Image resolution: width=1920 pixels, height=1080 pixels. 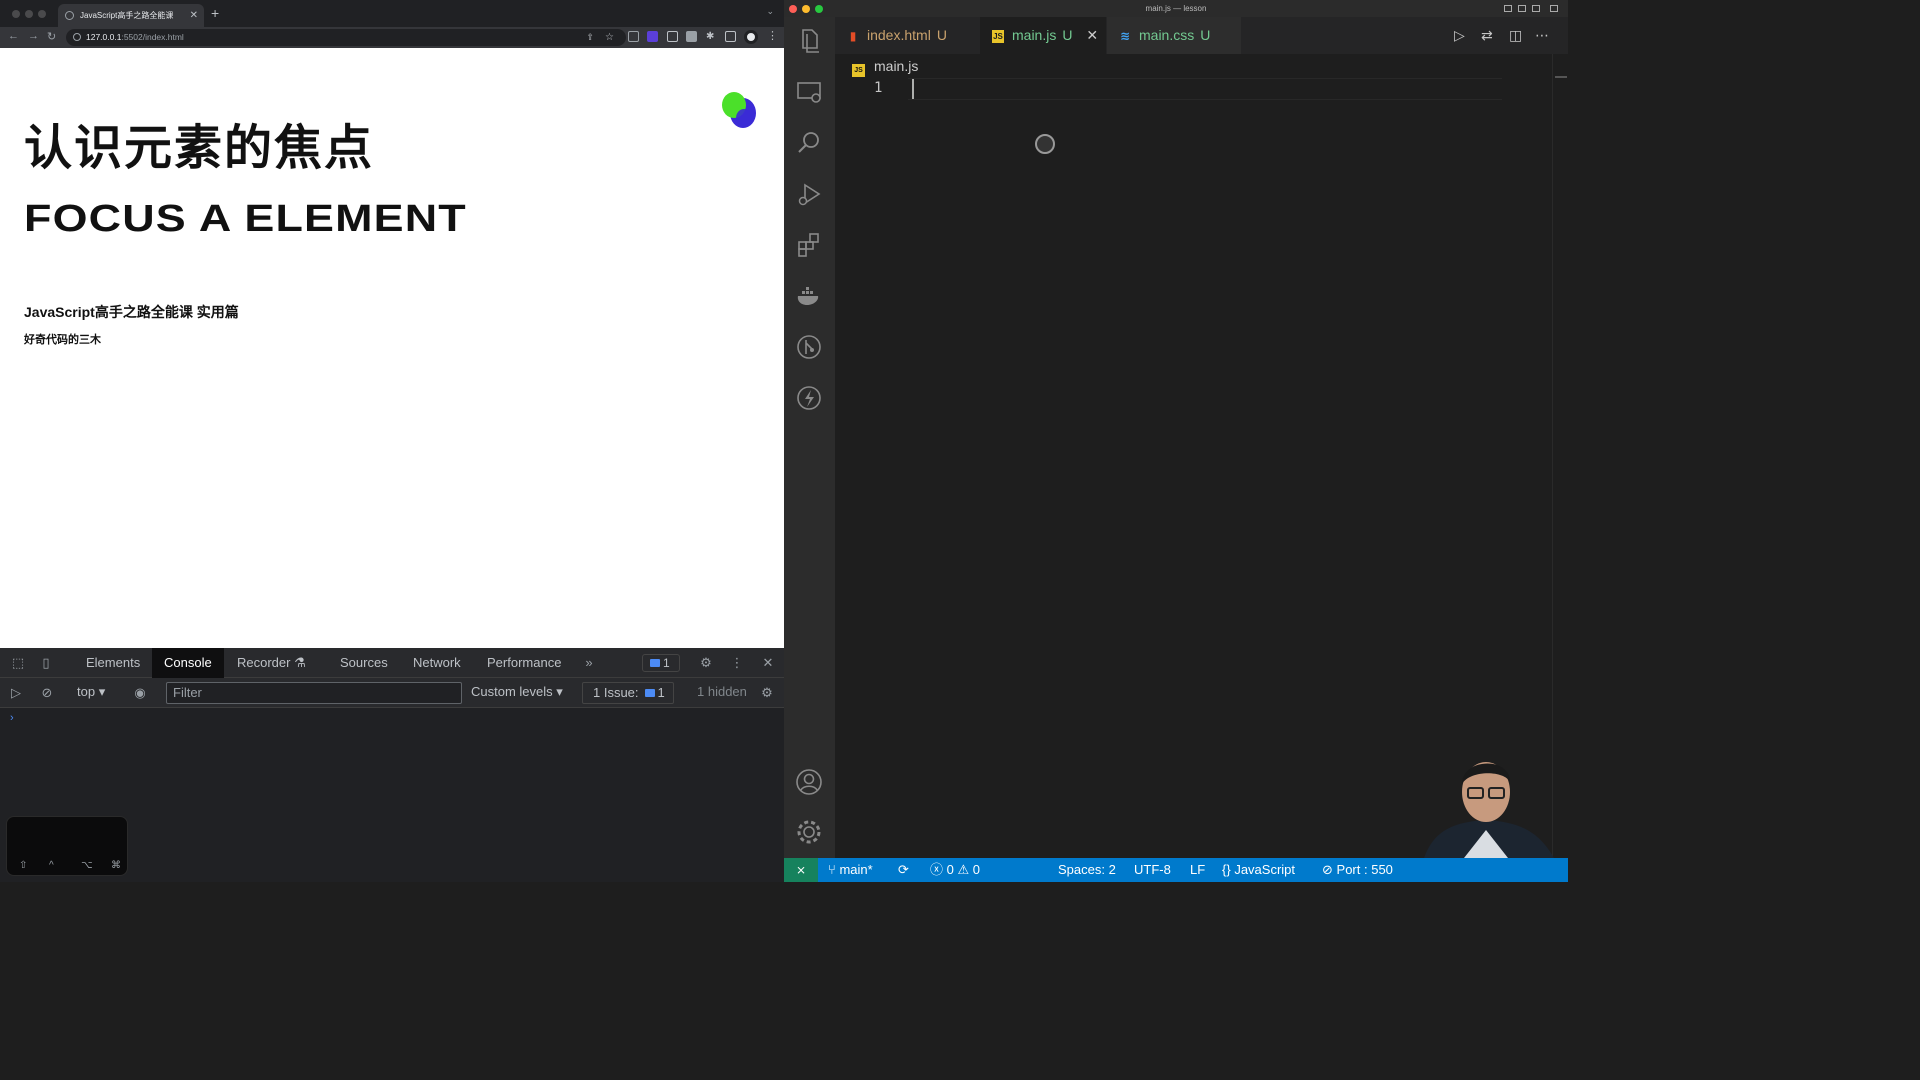 What do you see at coordinates (51, 865) in the screenshot?
I see `control-key-icon: ^` at bounding box center [51, 865].